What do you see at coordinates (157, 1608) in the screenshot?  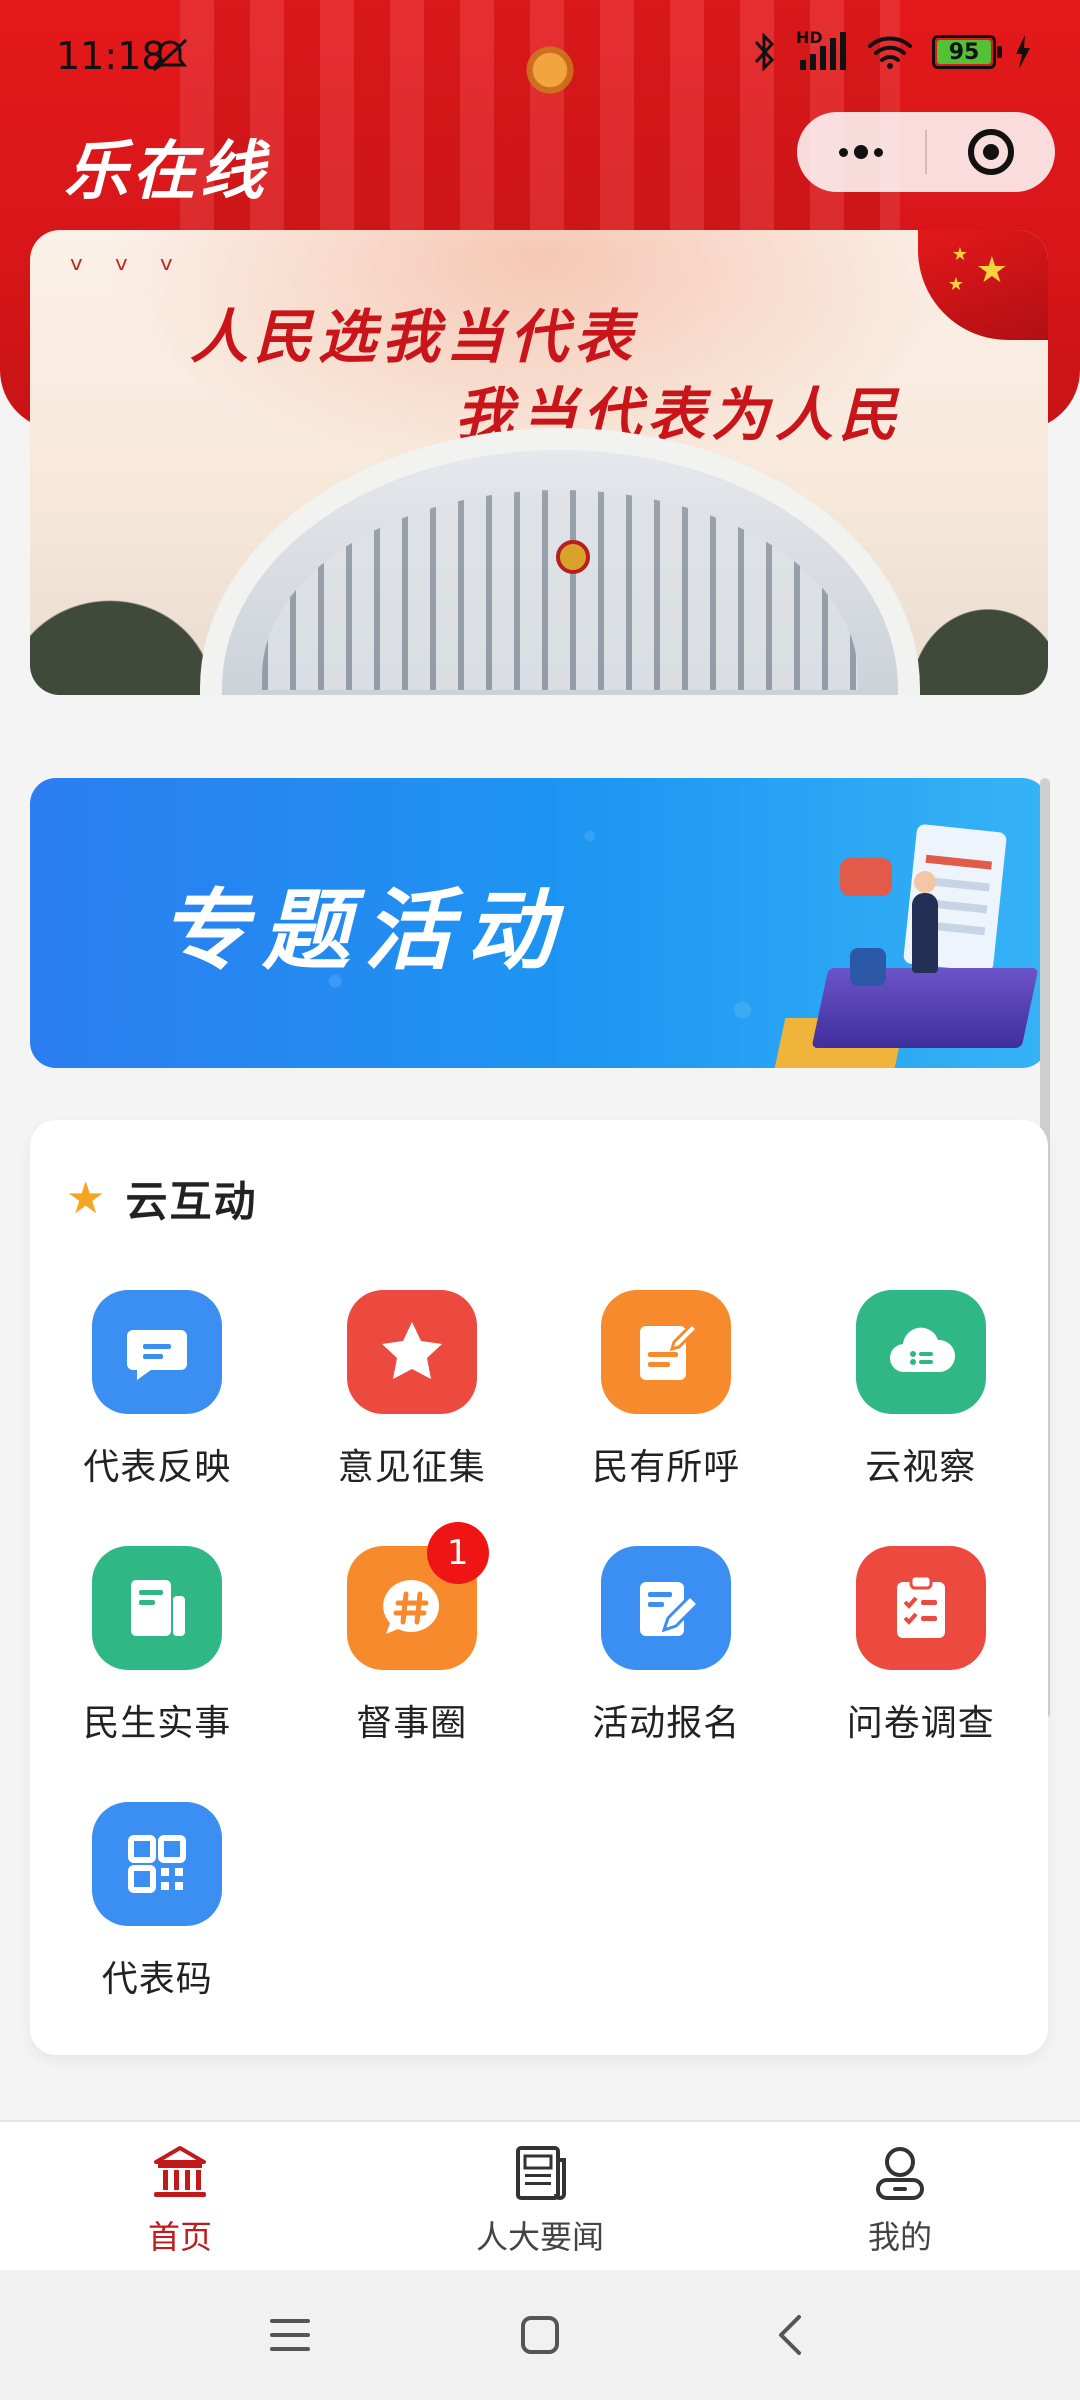 I see `document-icon` at bounding box center [157, 1608].